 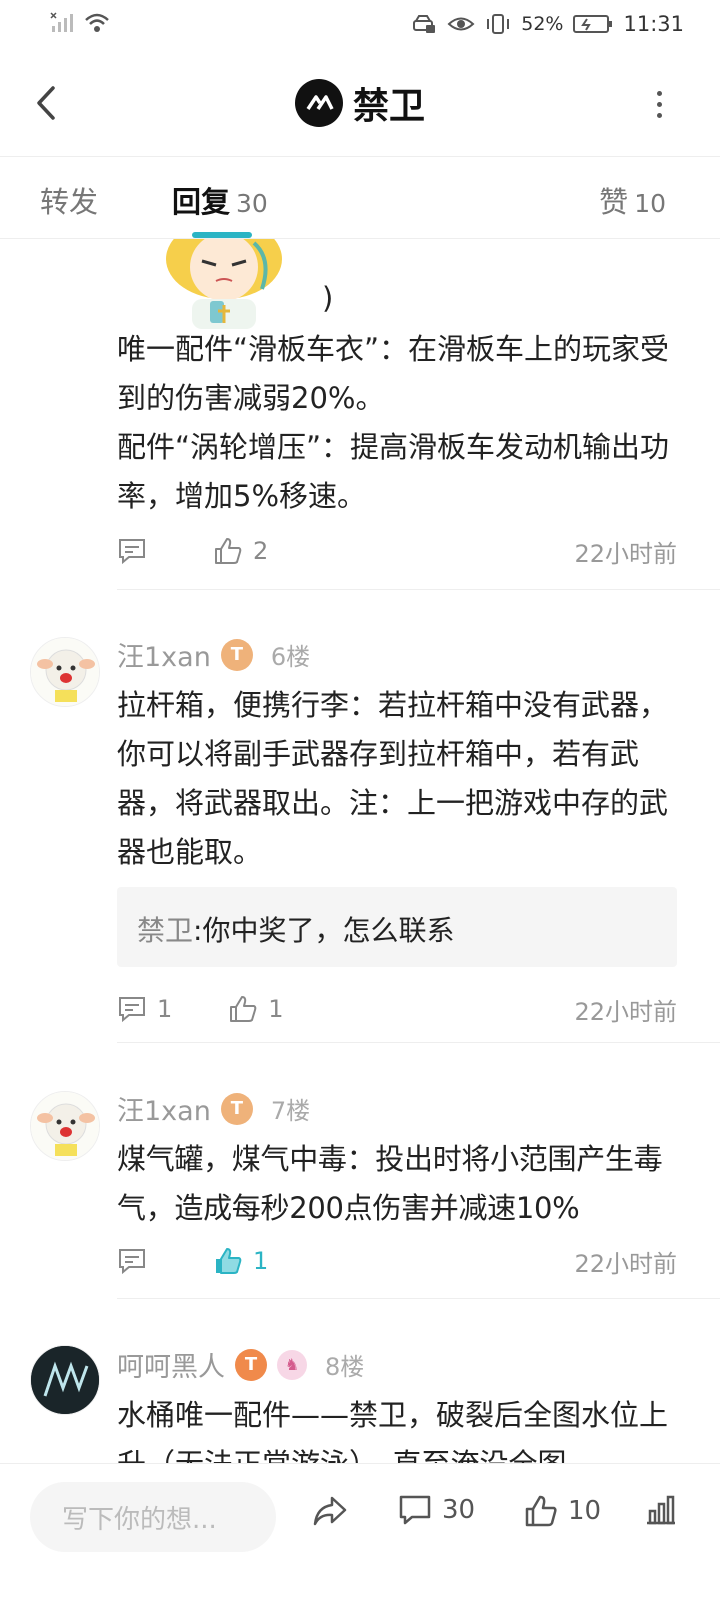 I want to click on battery-percent: 52%, so click(x=542, y=24).